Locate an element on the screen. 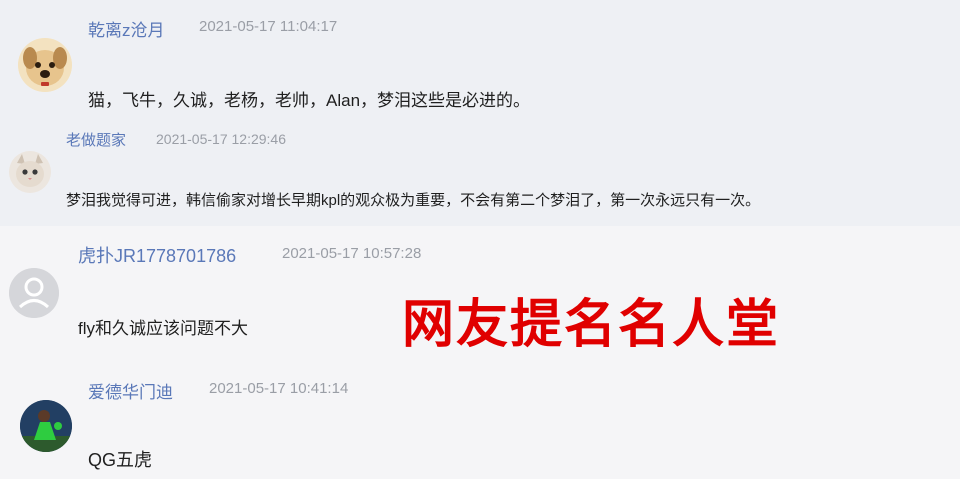 Image resolution: width=960 pixels, height=479 pixels. comment-username: 爱德华门迪 is located at coordinates (130, 390).